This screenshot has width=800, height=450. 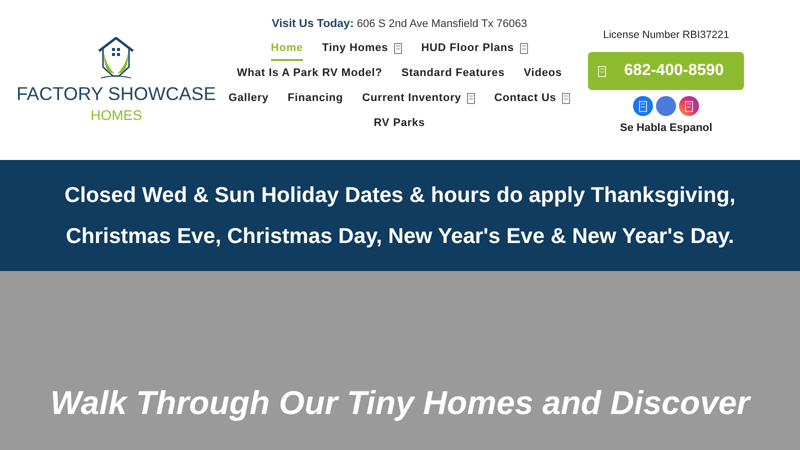 What do you see at coordinates (316, 100) in the screenshot?
I see `nav-link: Financing` at bounding box center [316, 100].